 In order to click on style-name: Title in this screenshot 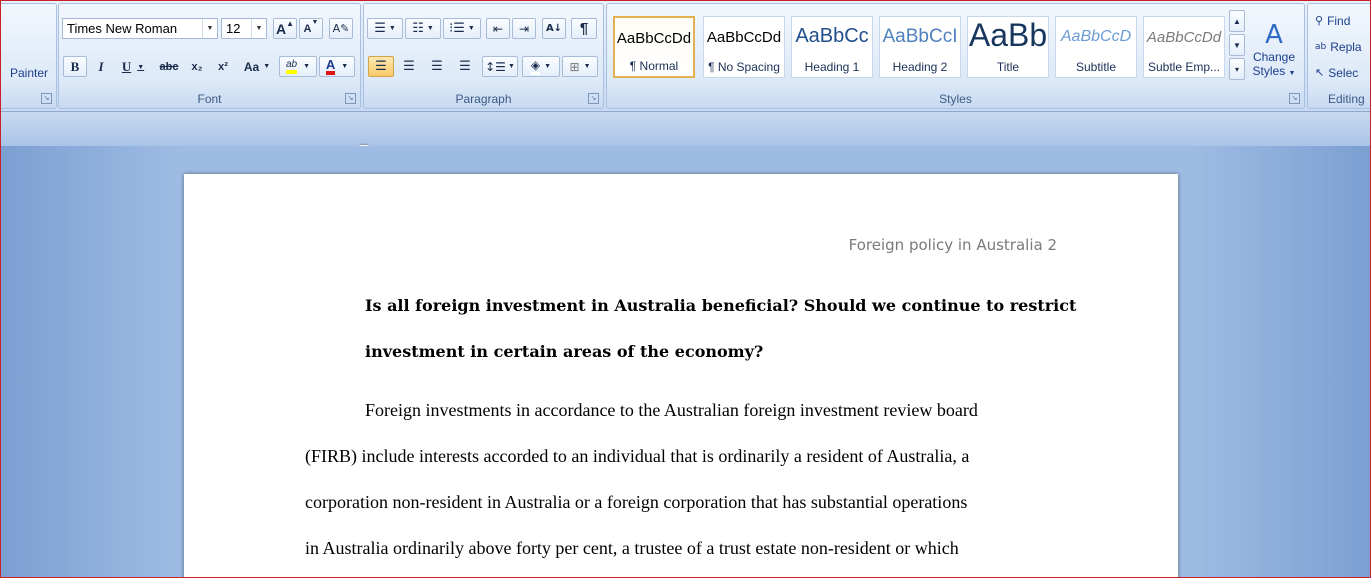, I will do `click(1008, 67)`.